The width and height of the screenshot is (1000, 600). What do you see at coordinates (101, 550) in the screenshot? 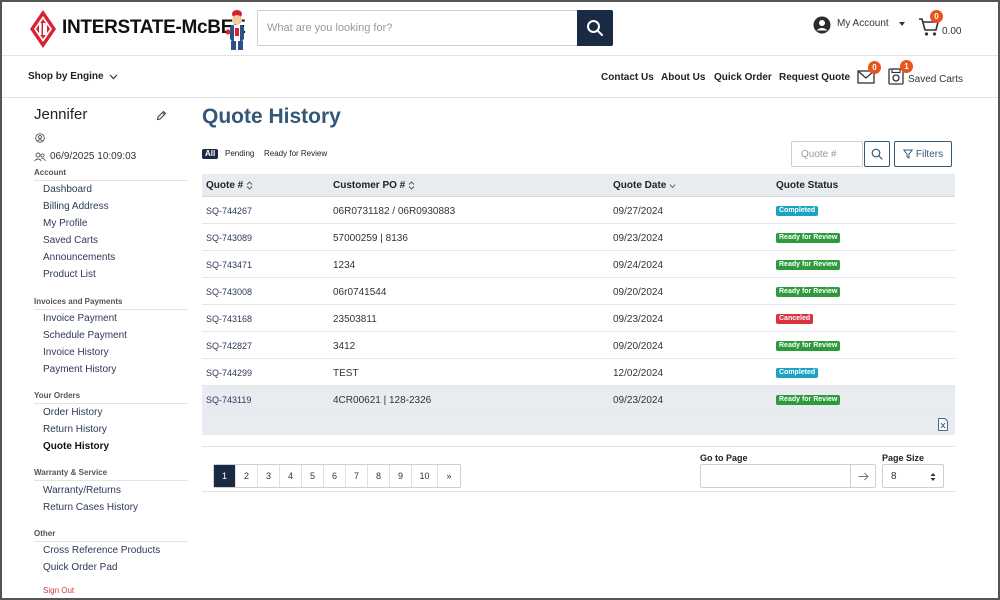
I see `sidebar-item-cross-reference: Cross Reference Products` at bounding box center [101, 550].